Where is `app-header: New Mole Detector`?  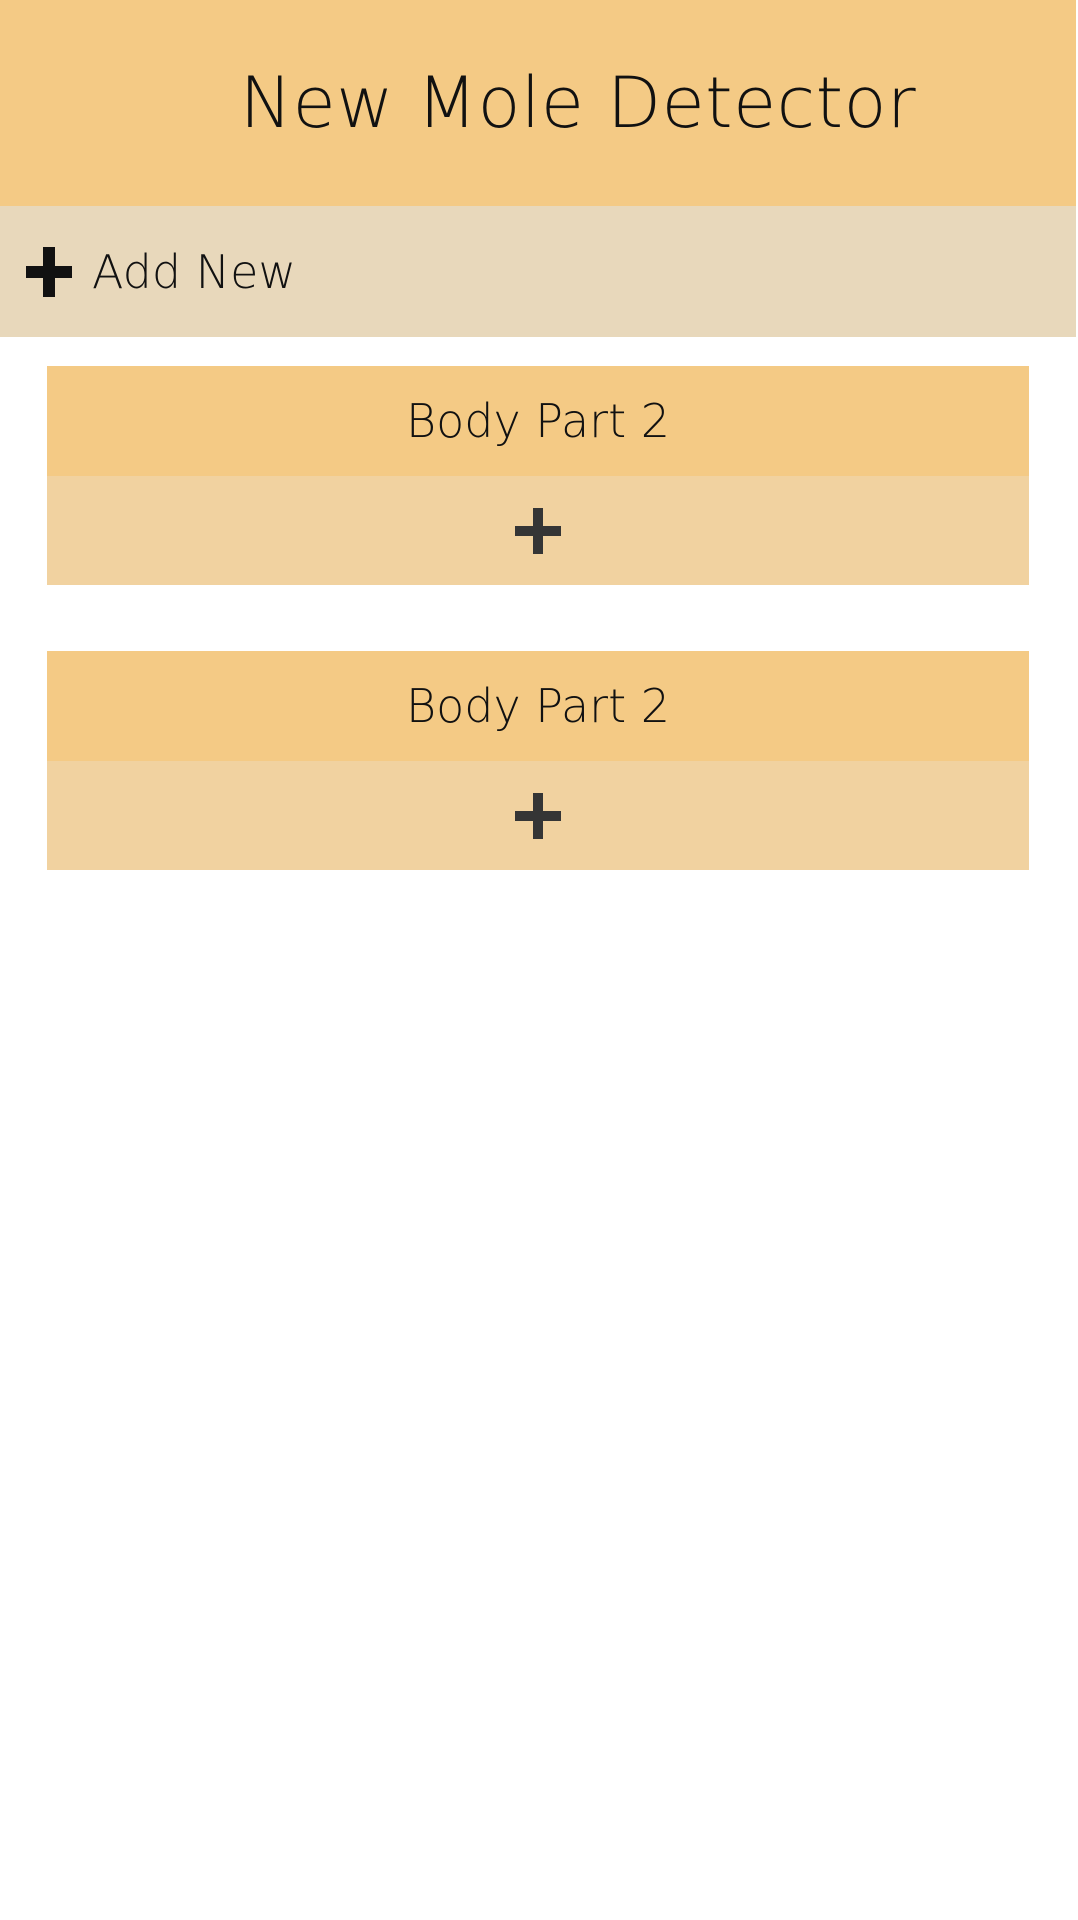 app-header: New Mole Detector is located at coordinates (538, 103).